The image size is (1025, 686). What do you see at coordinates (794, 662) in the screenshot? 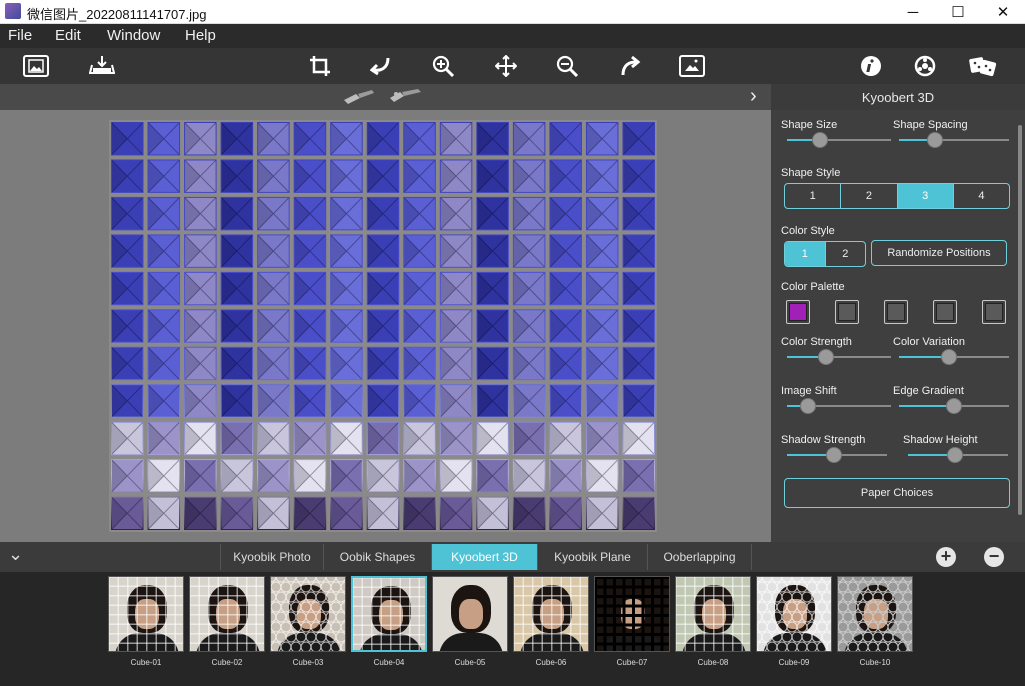
I see `thumbnail-caption: Cube-09` at bounding box center [794, 662].